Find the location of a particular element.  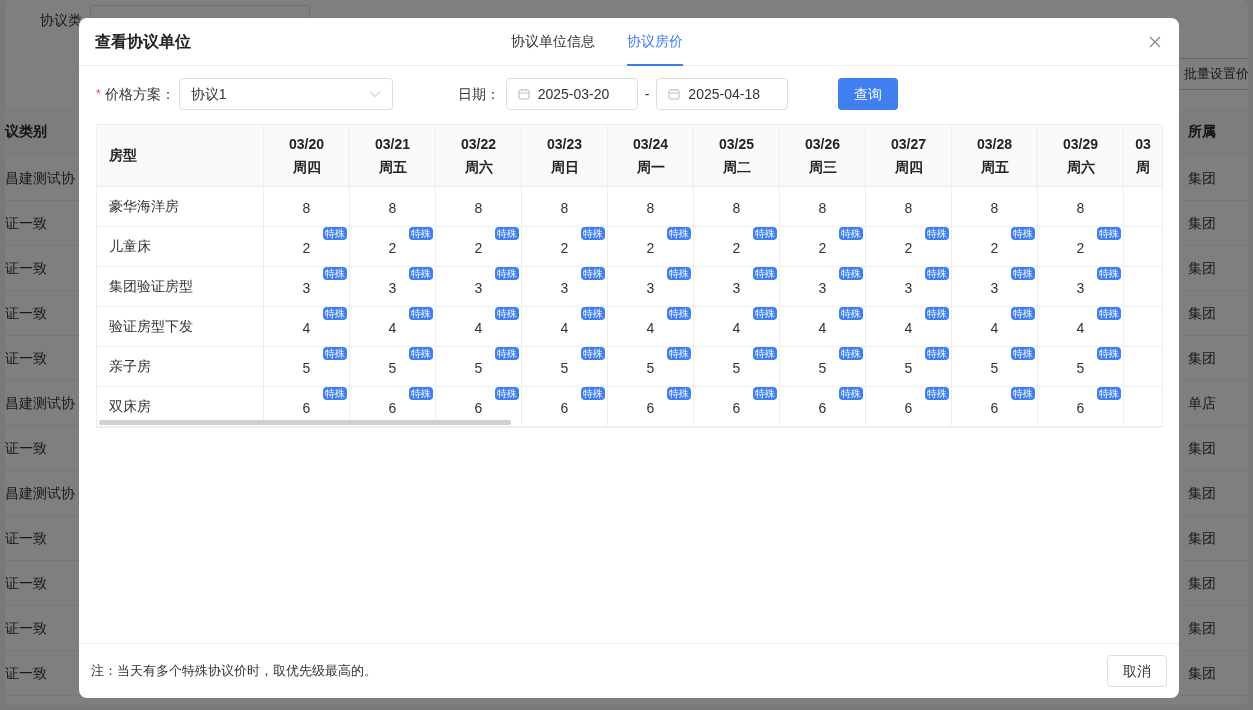

tab: 协议单位信息 is located at coordinates (553, 42).